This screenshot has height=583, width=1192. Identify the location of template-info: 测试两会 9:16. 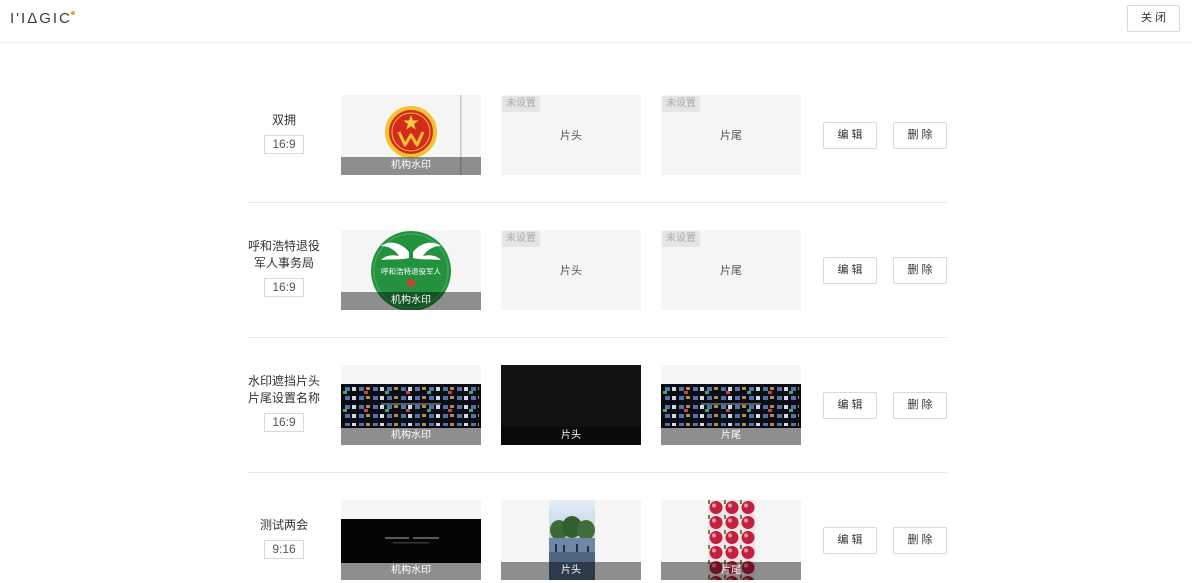
(284, 540).